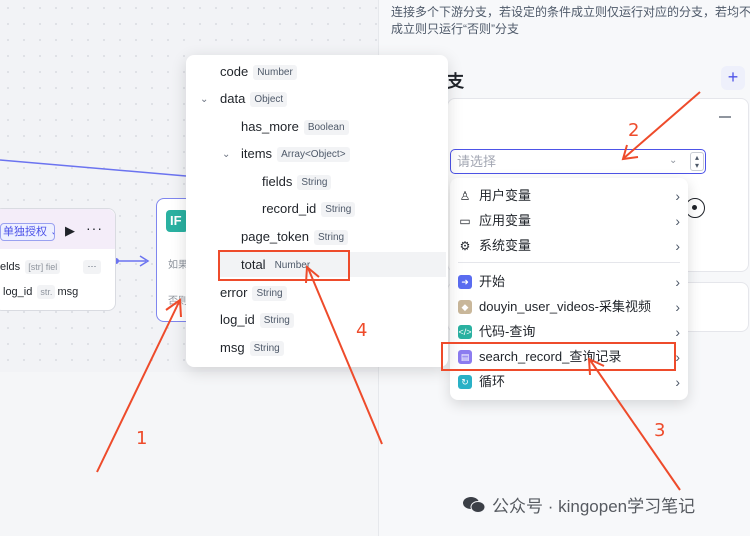  Describe the element at coordinates (695, 208) in the screenshot. I see `target-icon` at that location.